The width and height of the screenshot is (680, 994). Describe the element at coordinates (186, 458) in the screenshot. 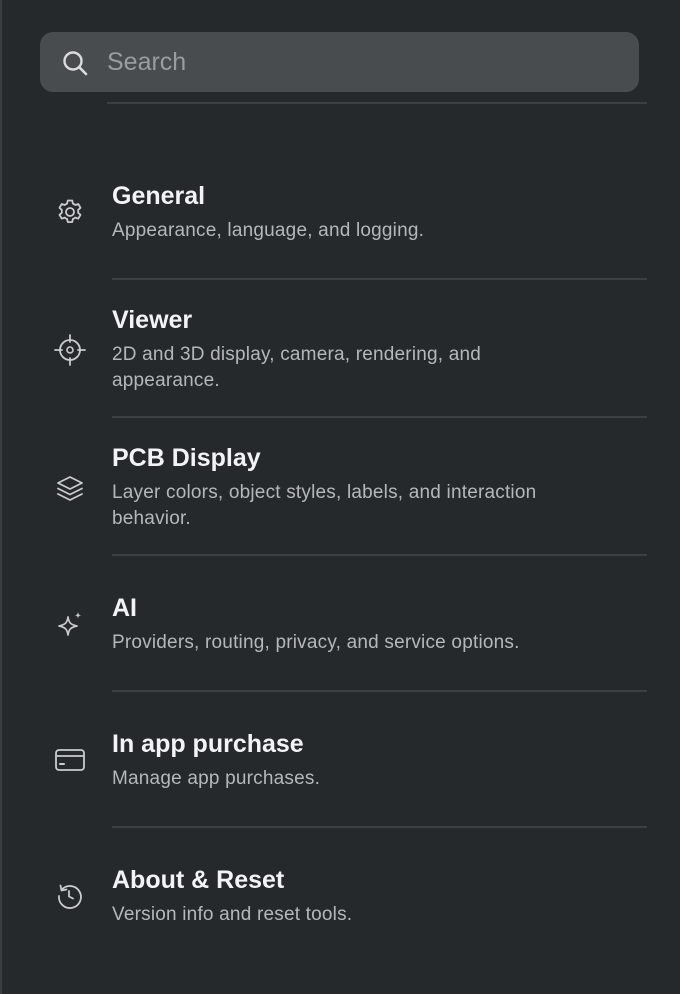

I see `item-title: PCB Display` at that location.